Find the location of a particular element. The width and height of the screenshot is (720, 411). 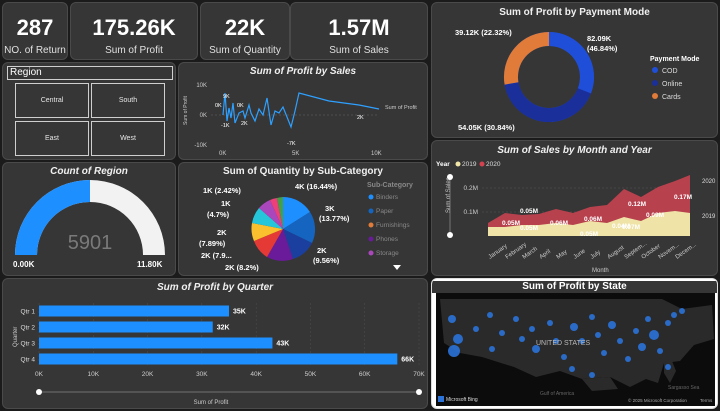

month-tick: April is located at coordinates (545, 255).